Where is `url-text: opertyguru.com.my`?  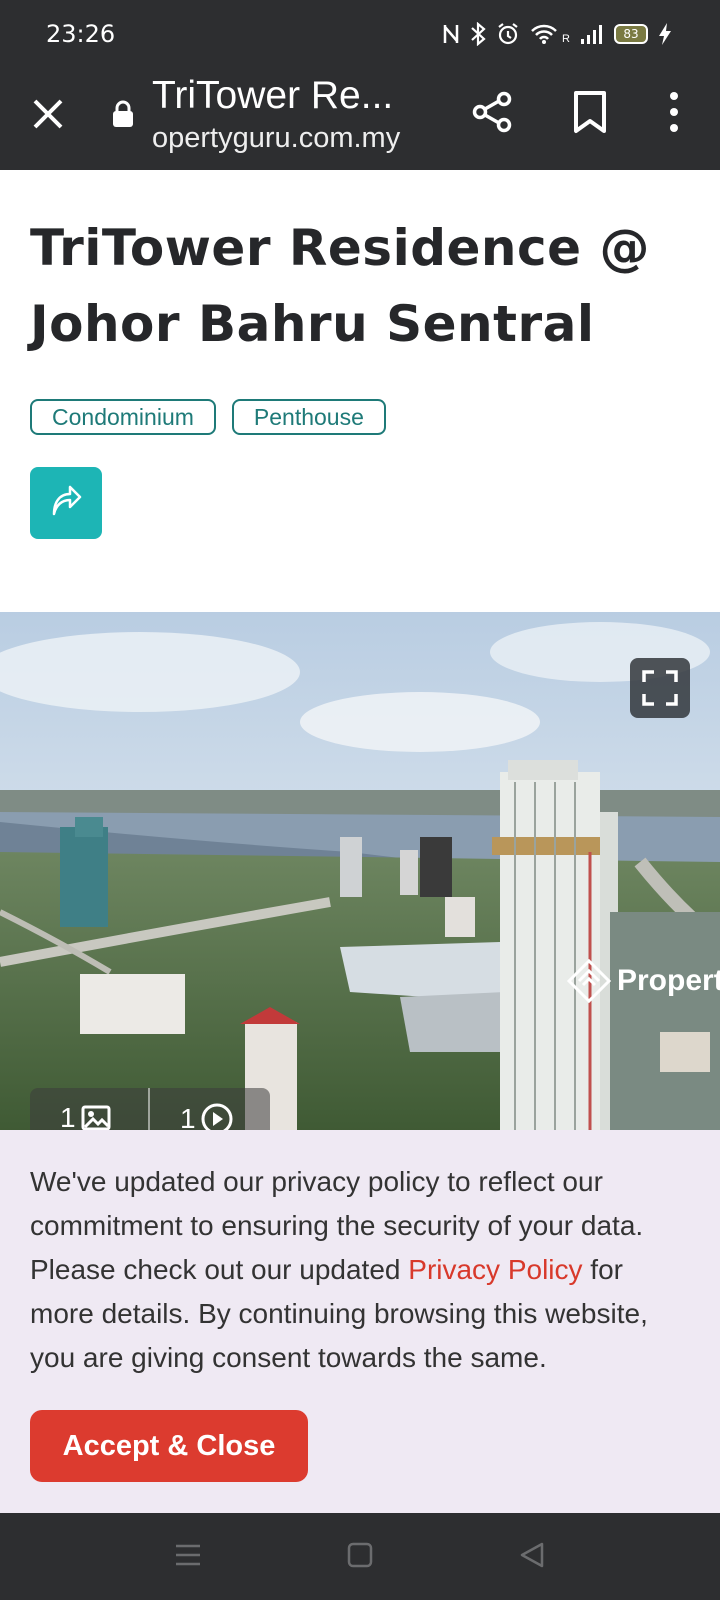 url-text: opertyguru.com.my is located at coordinates (276, 138).